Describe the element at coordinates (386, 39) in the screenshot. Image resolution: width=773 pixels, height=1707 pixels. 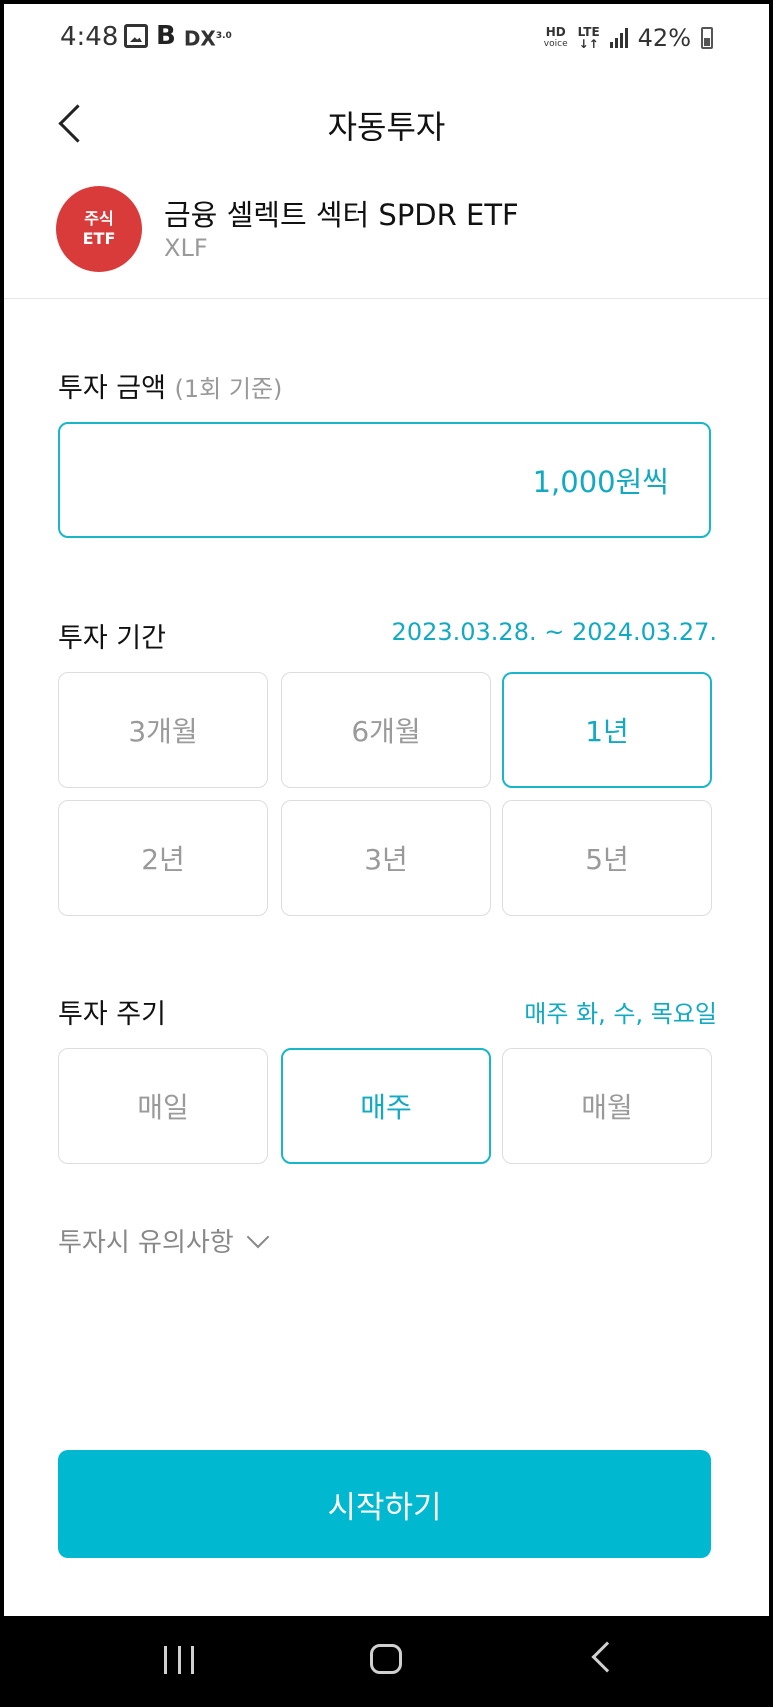
I see `status-bar: 4:48 B DX3.0 HD voice LTE ↓↑ 42%` at that location.